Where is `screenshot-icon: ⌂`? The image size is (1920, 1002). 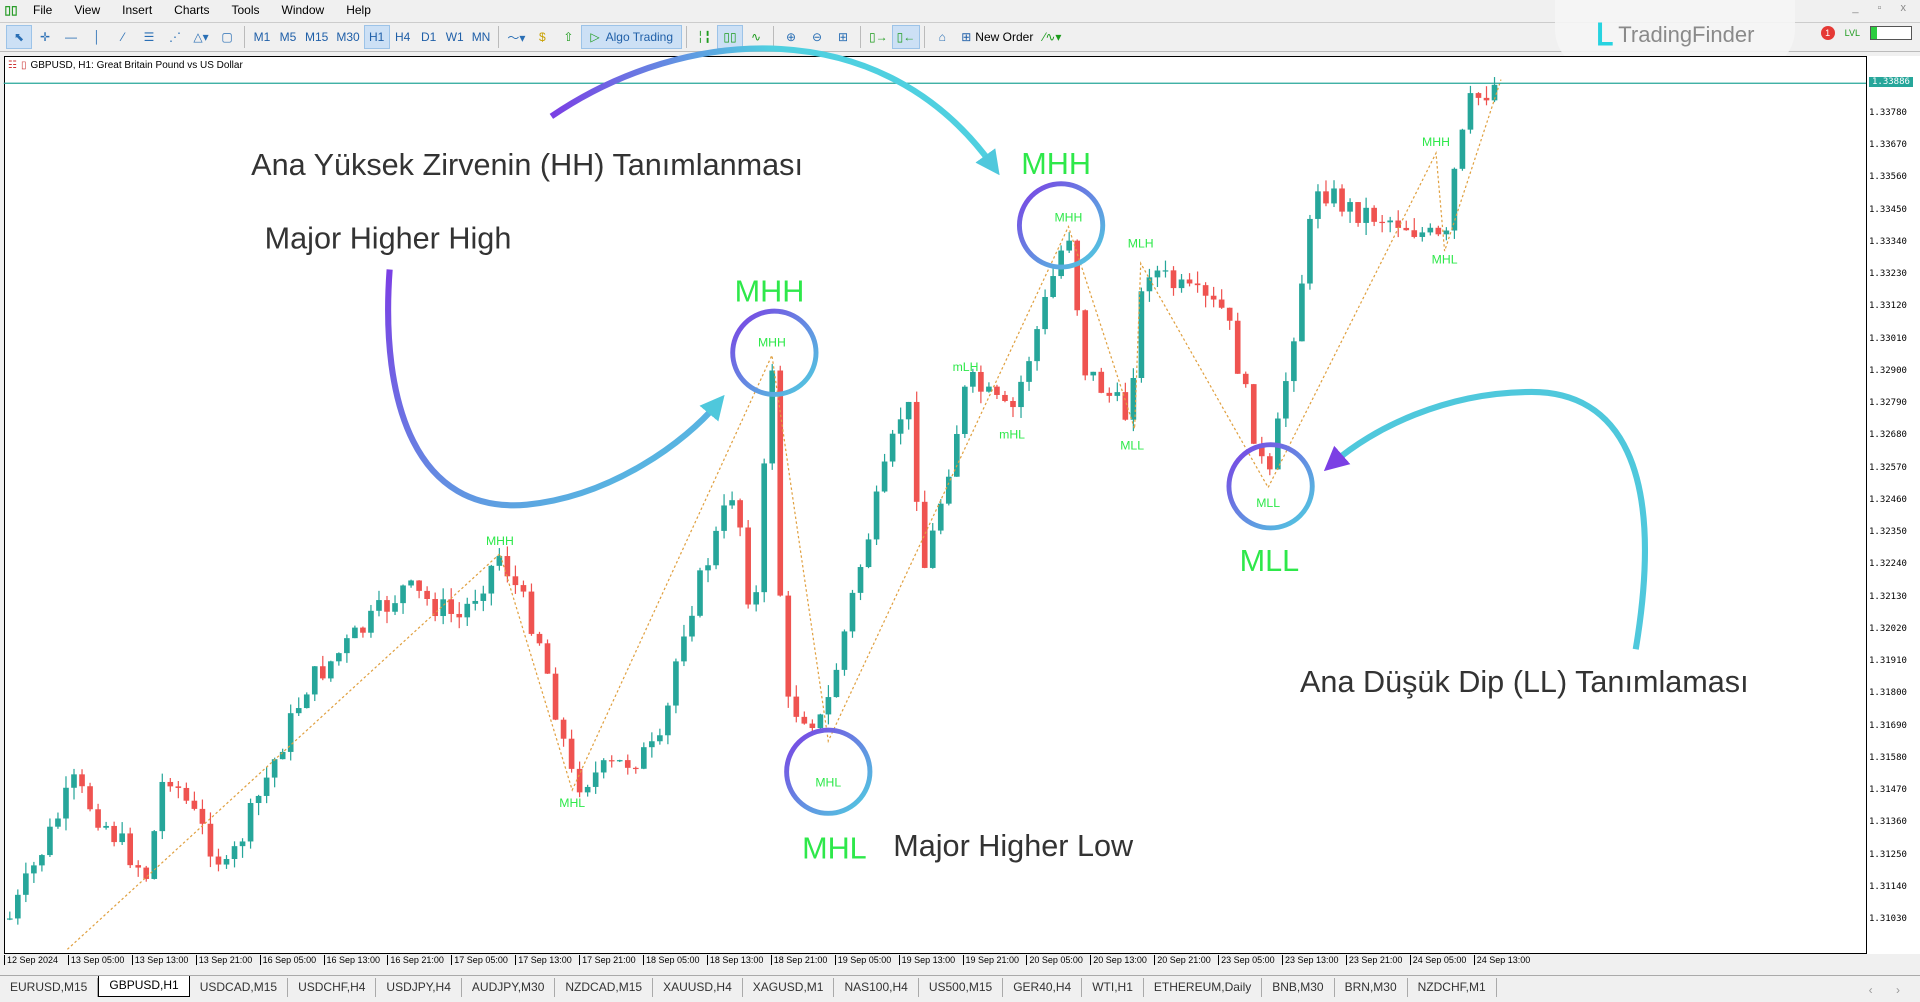 screenshot-icon: ⌂ is located at coordinates (942, 37).